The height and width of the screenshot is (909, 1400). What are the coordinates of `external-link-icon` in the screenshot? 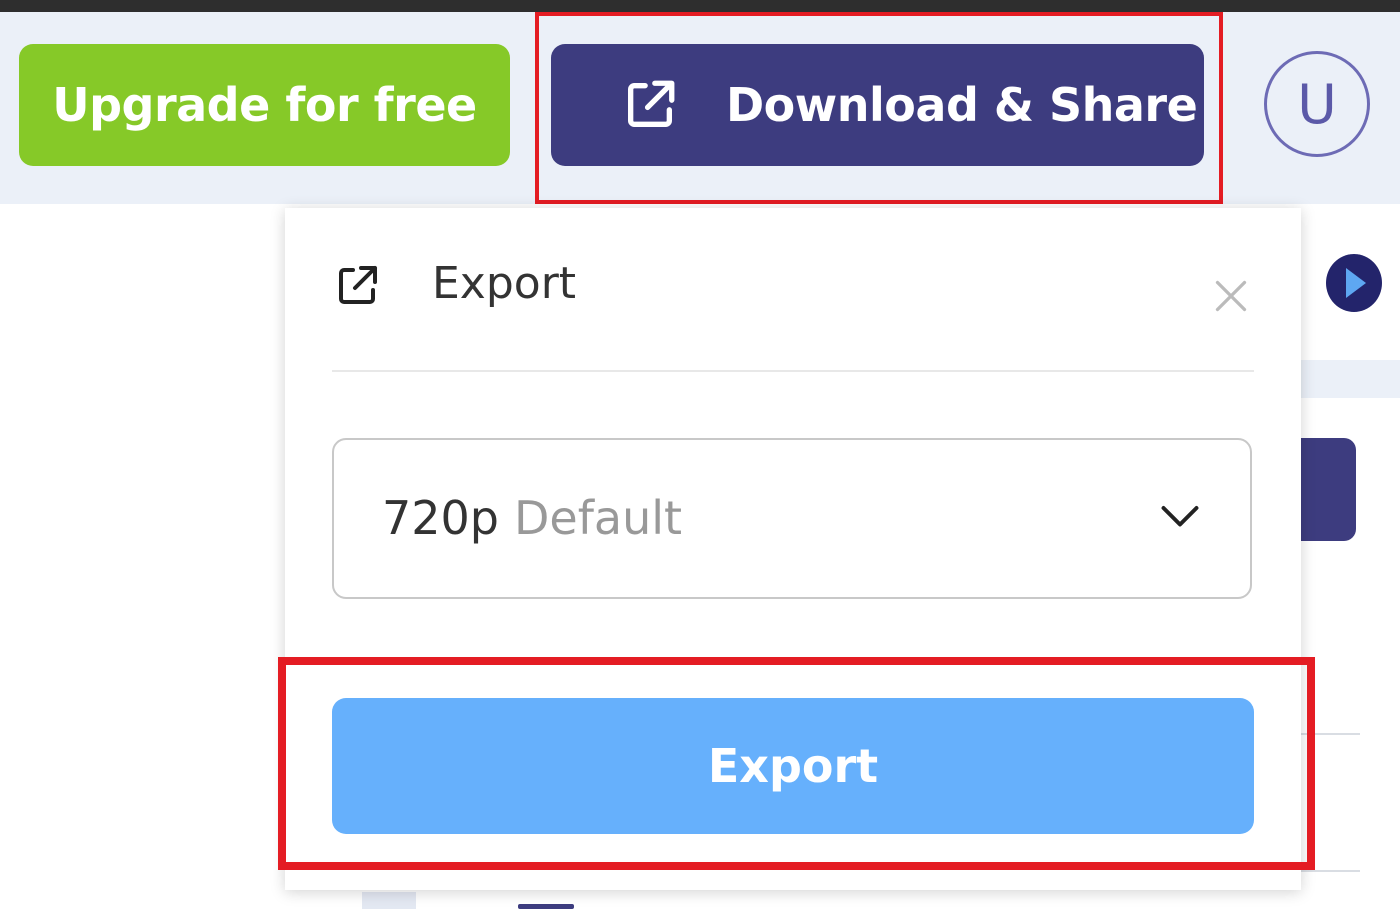 It's located at (358, 285).